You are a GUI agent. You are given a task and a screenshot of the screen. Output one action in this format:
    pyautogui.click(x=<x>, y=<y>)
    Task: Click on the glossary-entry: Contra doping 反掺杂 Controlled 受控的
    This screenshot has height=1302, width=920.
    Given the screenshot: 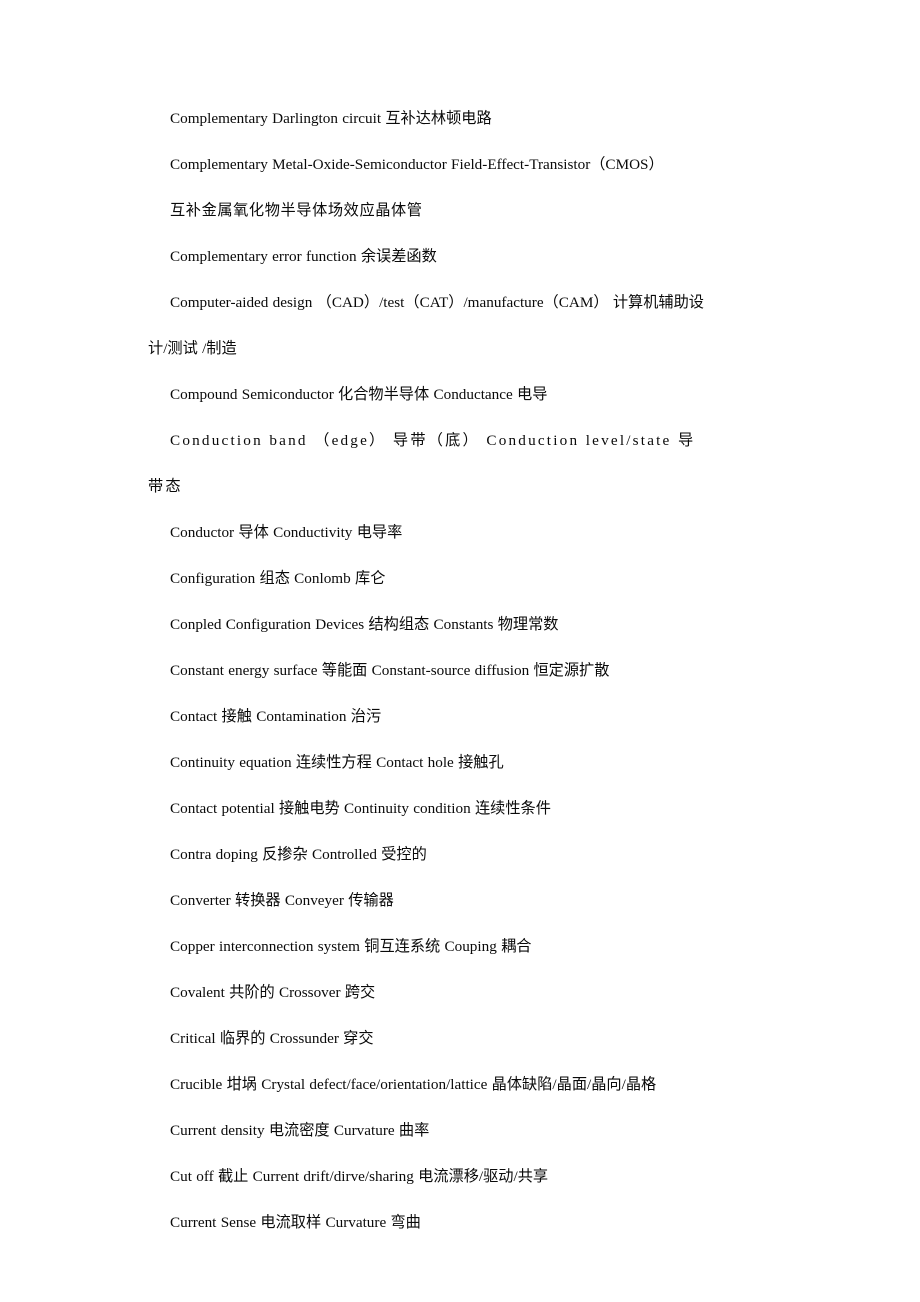 What is the action you would take?
    pyautogui.click(x=298, y=854)
    